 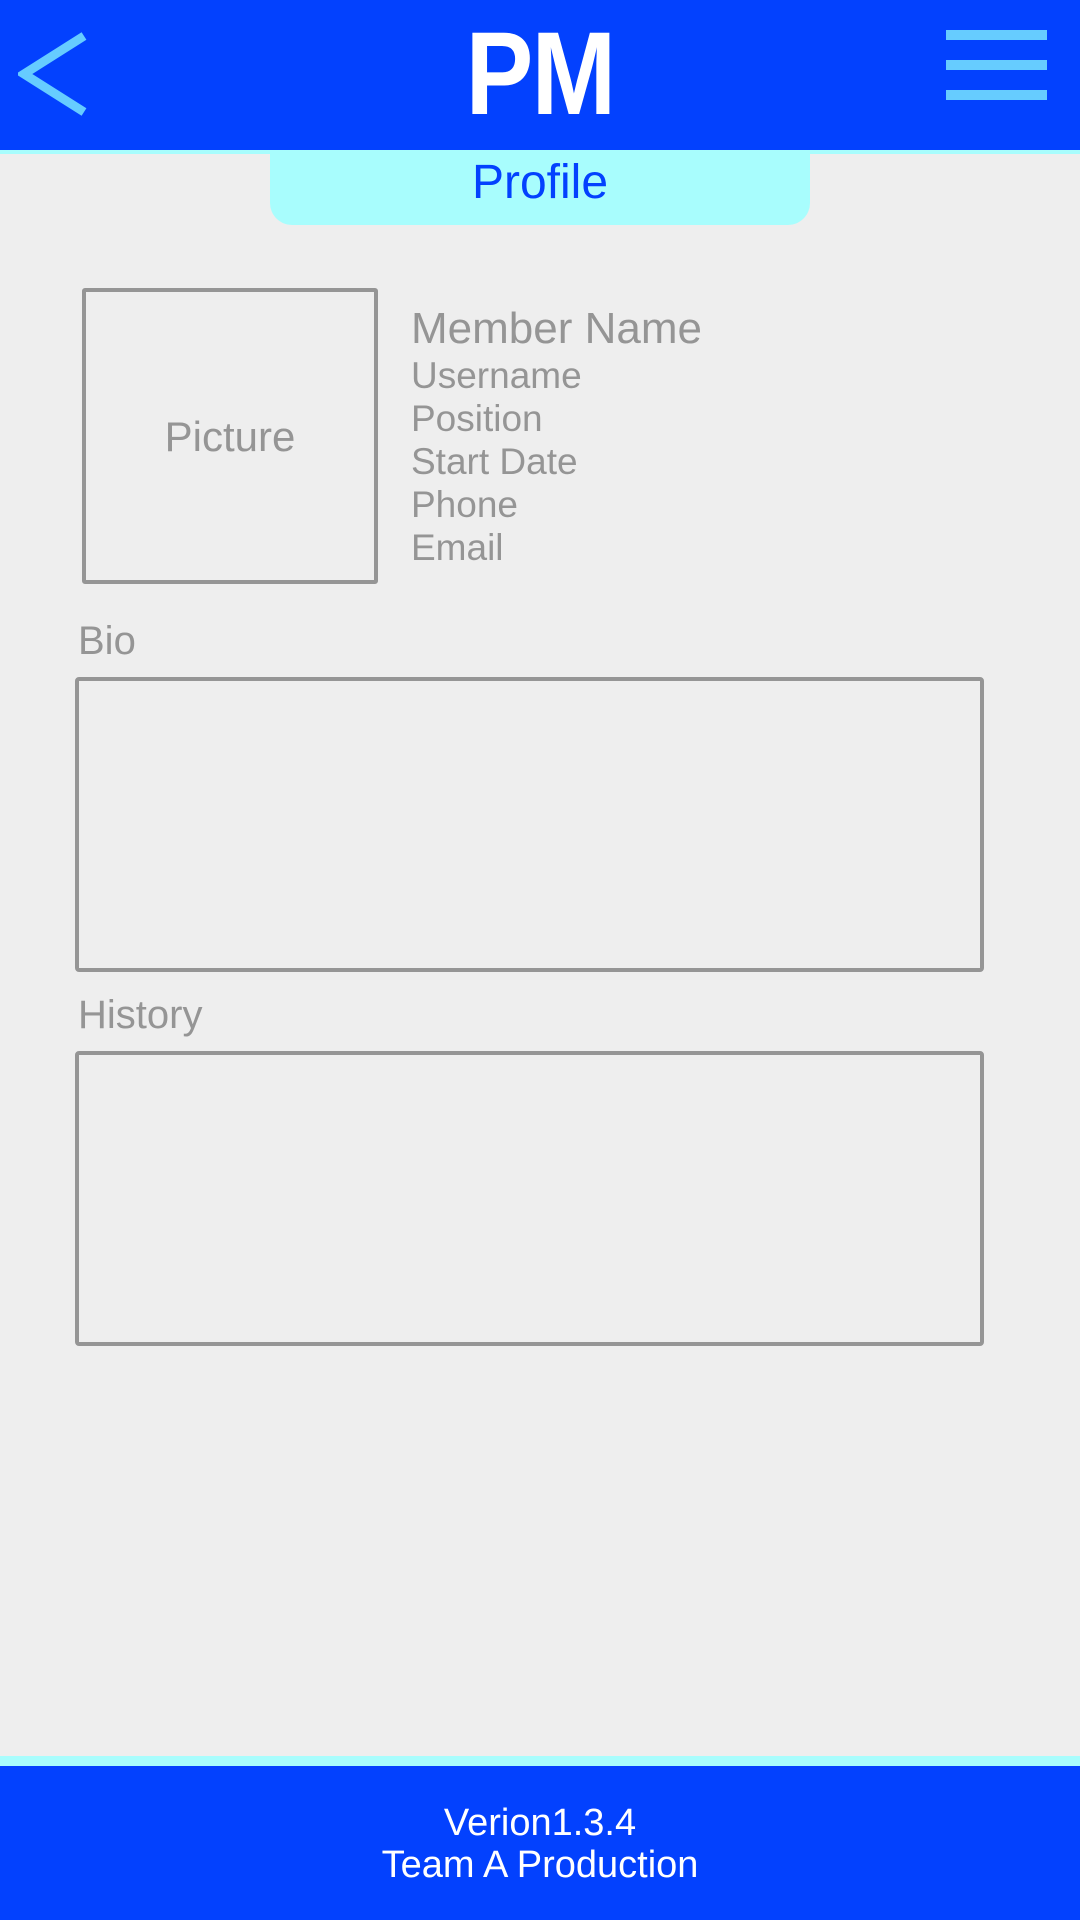 I want to click on app-footer: Verion1.3.4 Team A Production, so click(x=540, y=1843).